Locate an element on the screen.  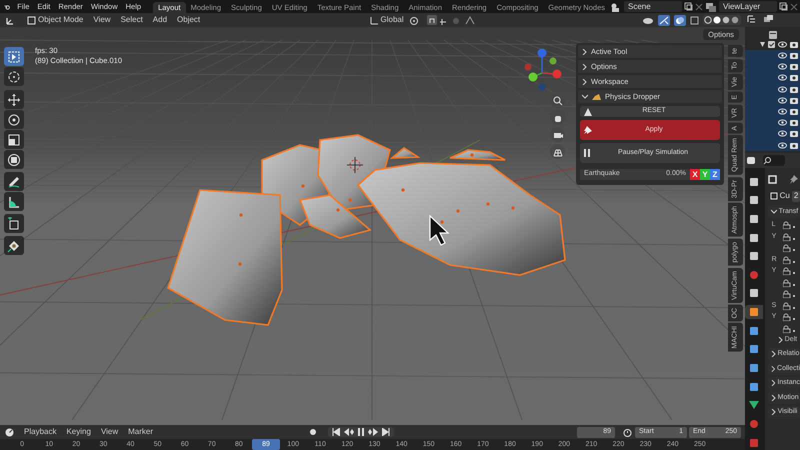
render-icon is located at coordinates (754, 200).